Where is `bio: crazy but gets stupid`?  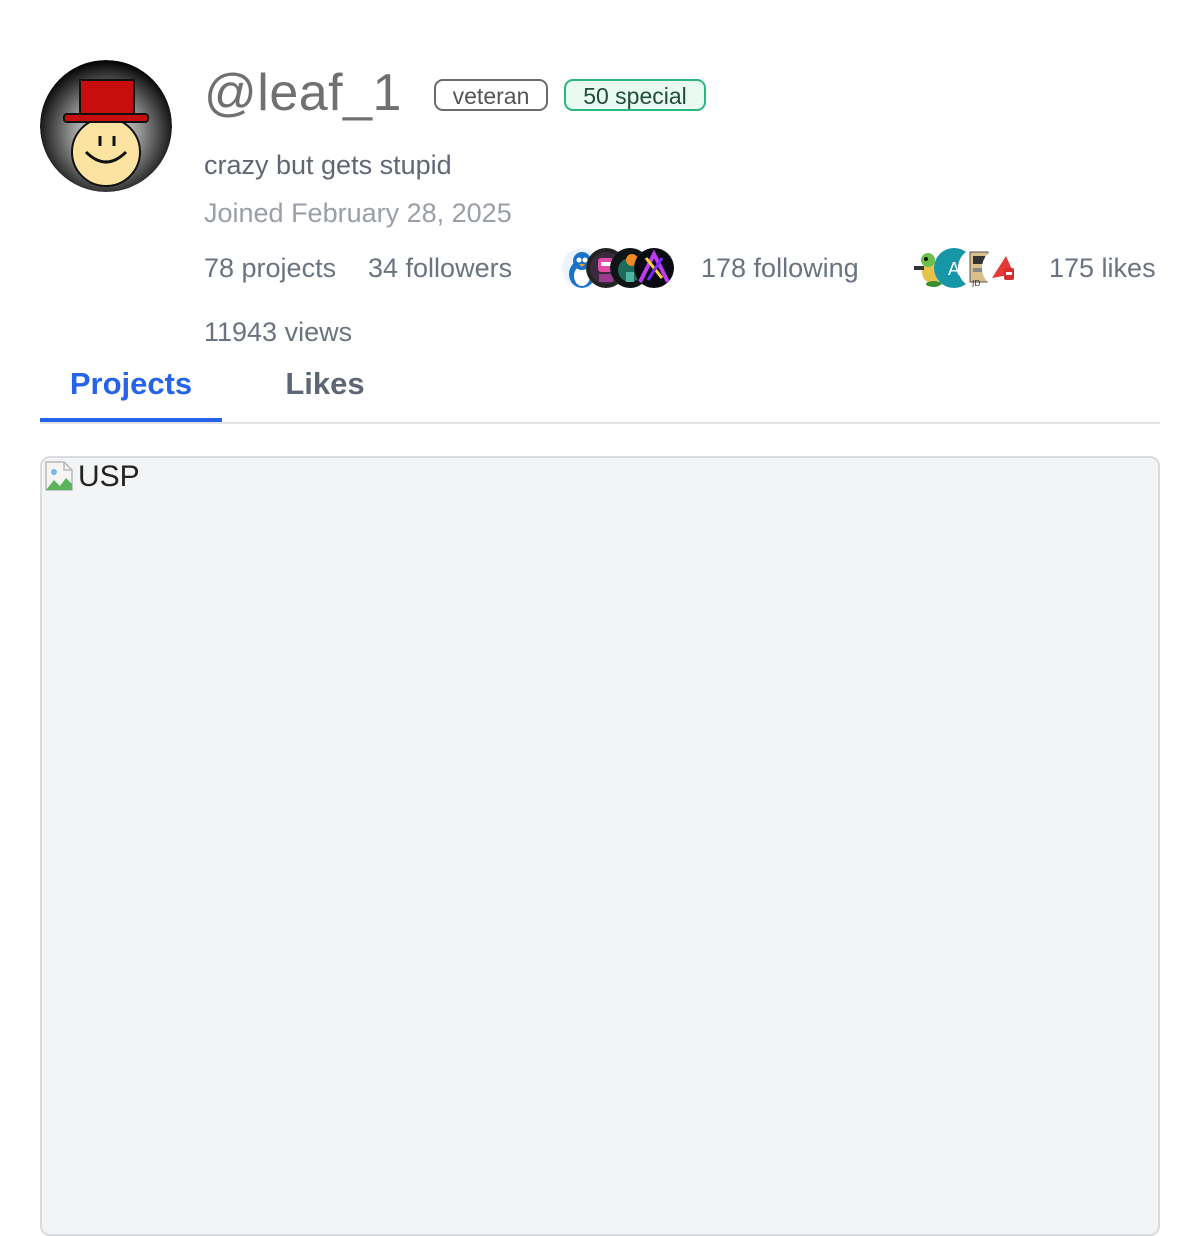
bio: crazy but gets stupid is located at coordinates (328, 165).